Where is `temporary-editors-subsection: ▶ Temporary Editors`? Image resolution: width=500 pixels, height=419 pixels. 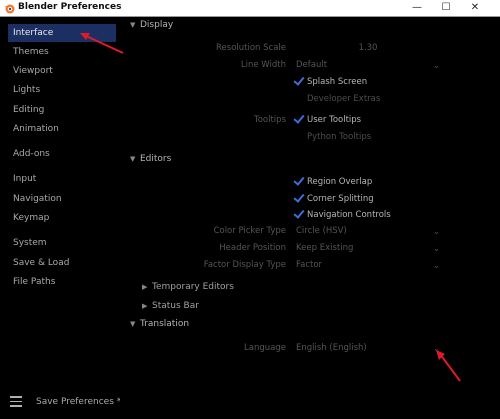 temporary-editors-subsection: ▶ Temporary Editors is located at coordinates (188, 287).